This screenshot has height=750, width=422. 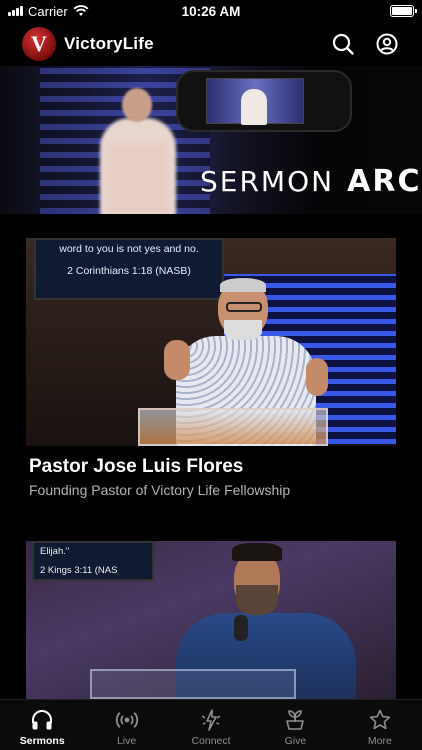 I want to click on connect-icon, so click(x=211, y=720).